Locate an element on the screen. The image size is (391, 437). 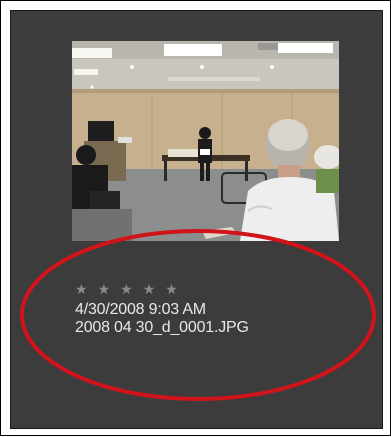
rating-stars: ★ ★ ★ ★ ★ is located at coordinates (215, 289).